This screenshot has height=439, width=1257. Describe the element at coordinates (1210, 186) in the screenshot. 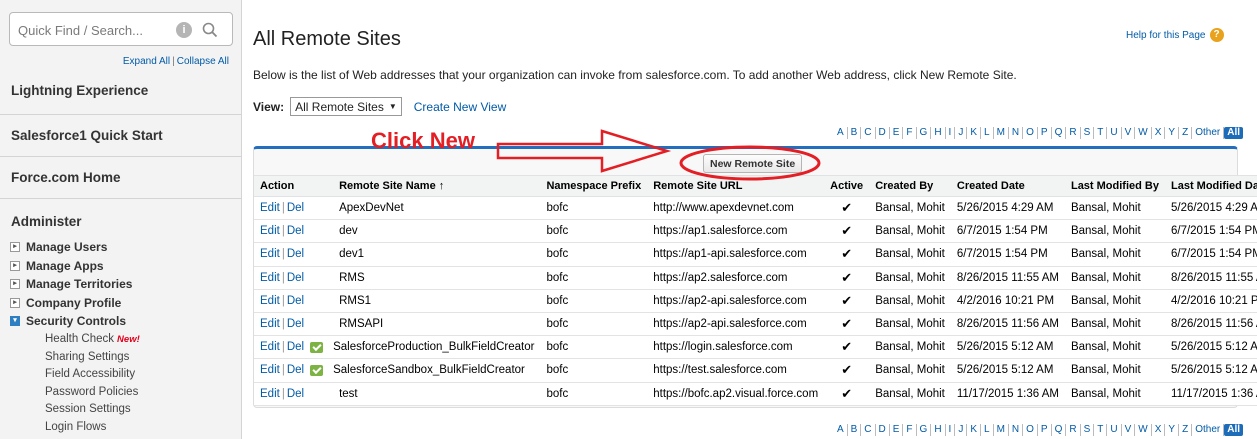

I see `col-last-modified-date: Last Modified Date` at that location.